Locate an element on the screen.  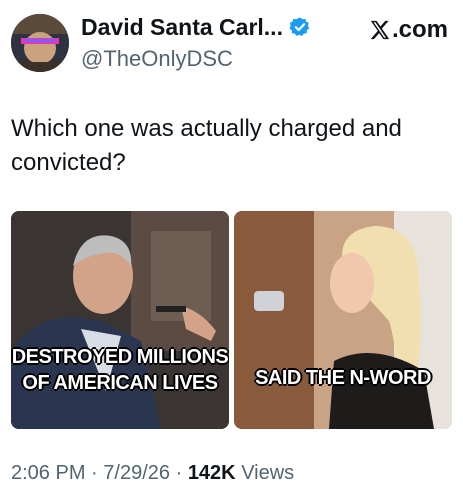
handle: @TheOnlyDSC is located at coordinates (196, 59).